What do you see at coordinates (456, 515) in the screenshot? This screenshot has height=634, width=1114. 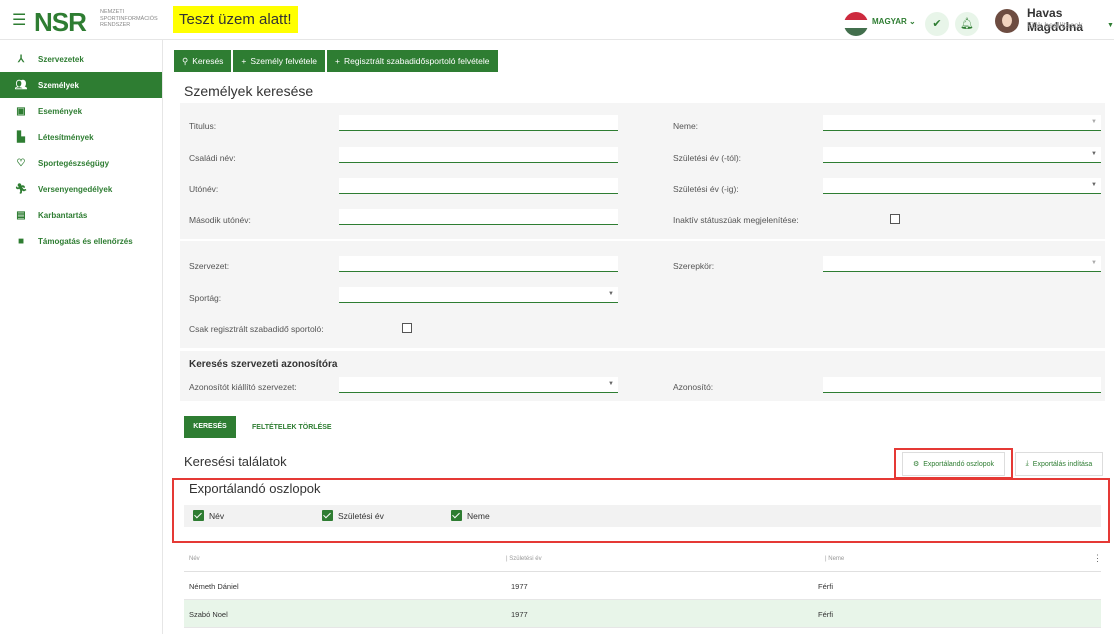 I see `export-gender-checkbox` at bounding box center [456, 515].